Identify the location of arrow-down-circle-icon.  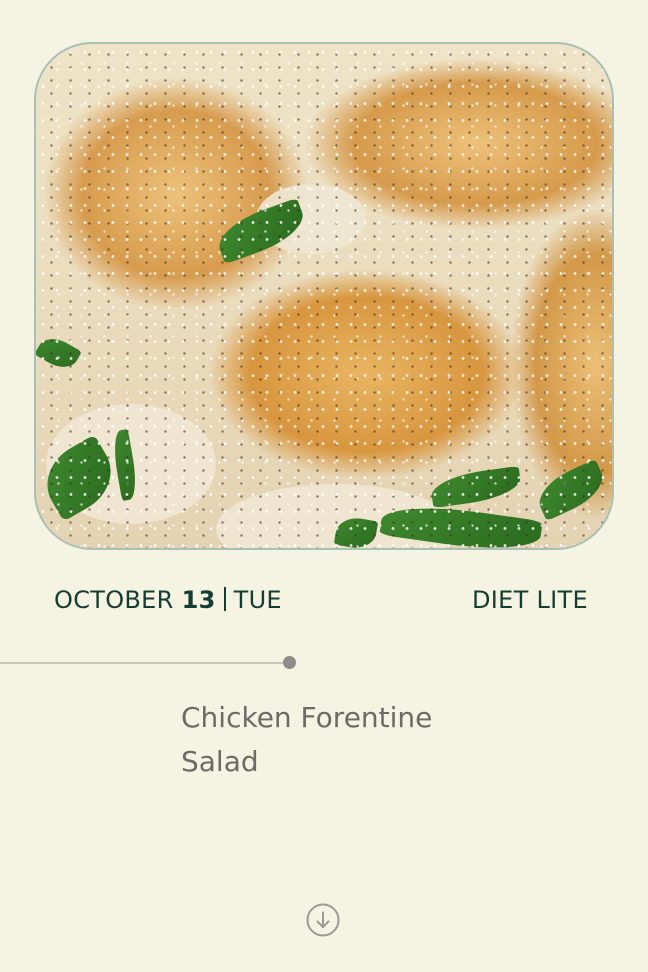
(323, 920).